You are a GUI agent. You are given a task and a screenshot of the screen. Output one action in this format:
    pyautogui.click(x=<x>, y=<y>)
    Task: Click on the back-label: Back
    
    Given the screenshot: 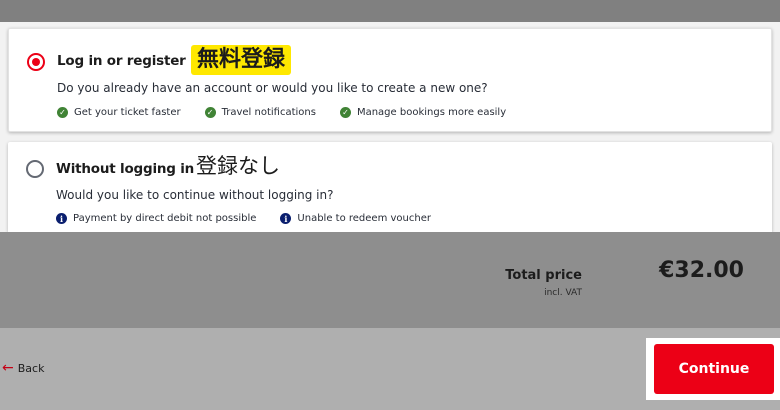 What is the action you would take?
    pyautogui.click(x=31, y=368)
    